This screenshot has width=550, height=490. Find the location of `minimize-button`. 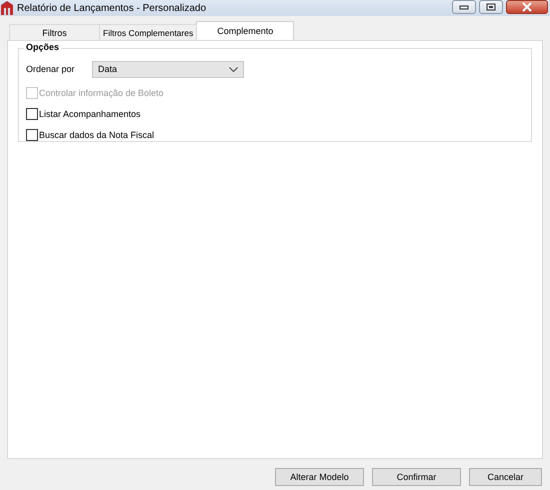

minimize-button is located at coordinates (464, 7).